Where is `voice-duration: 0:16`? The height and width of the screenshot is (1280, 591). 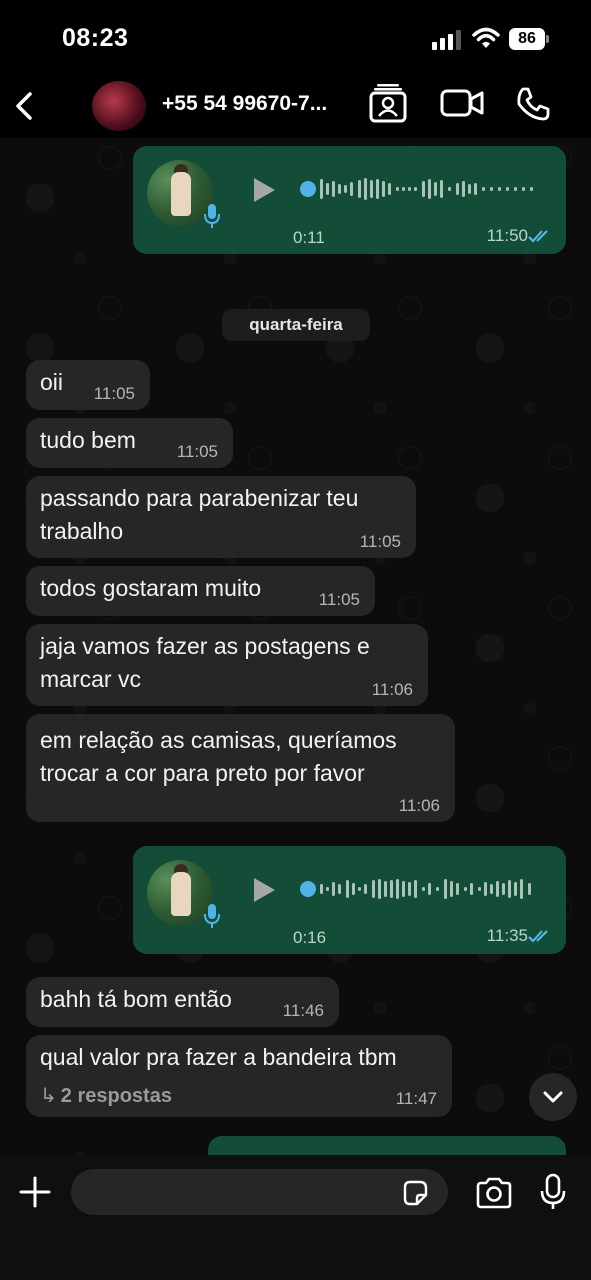 voice-duration: 0:16 is located at coordinates (310, 937).